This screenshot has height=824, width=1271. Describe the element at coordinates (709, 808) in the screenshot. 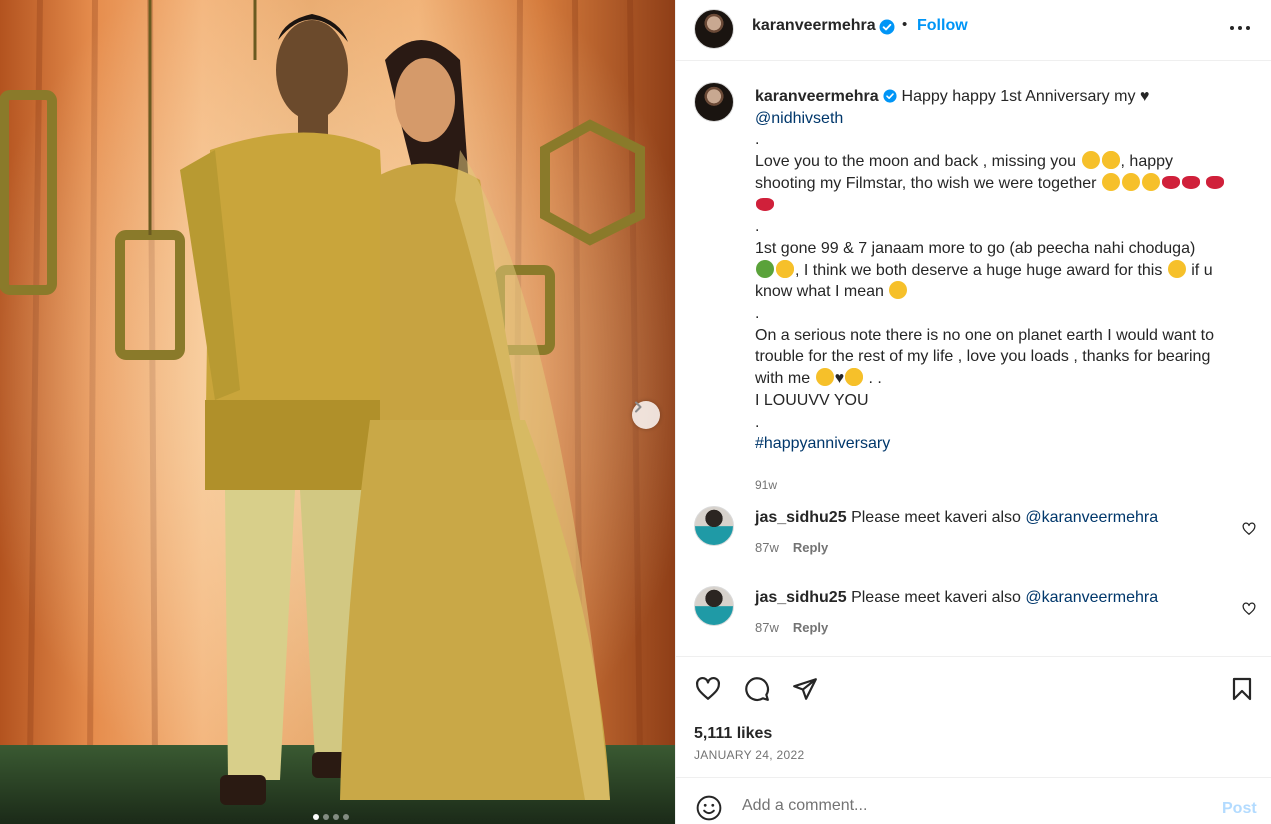

I see `emoji-icon` at that location.